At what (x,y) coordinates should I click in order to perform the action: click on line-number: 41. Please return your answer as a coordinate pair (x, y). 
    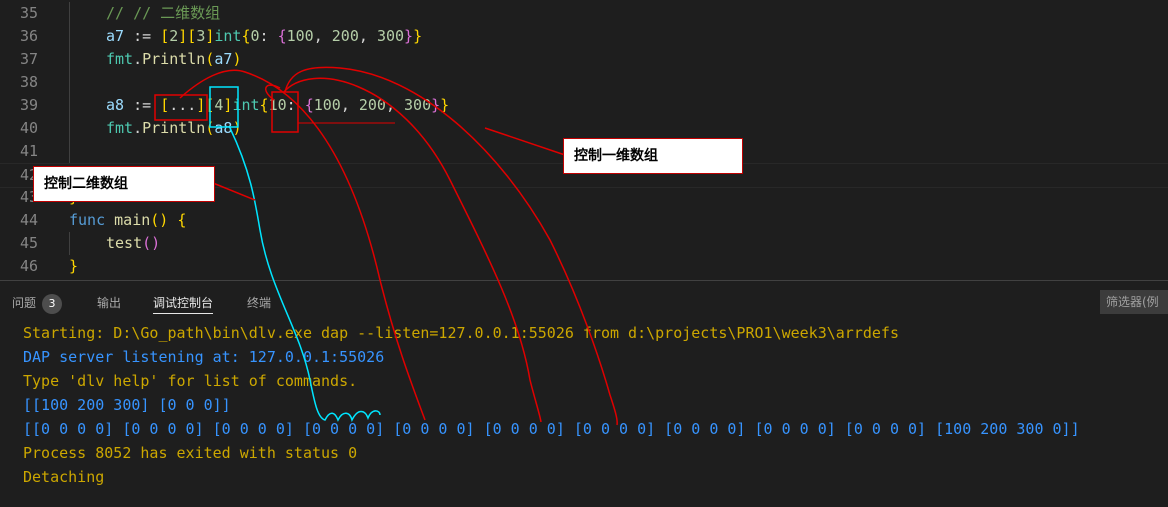
    Looking at the image, I should click on (28, 151).